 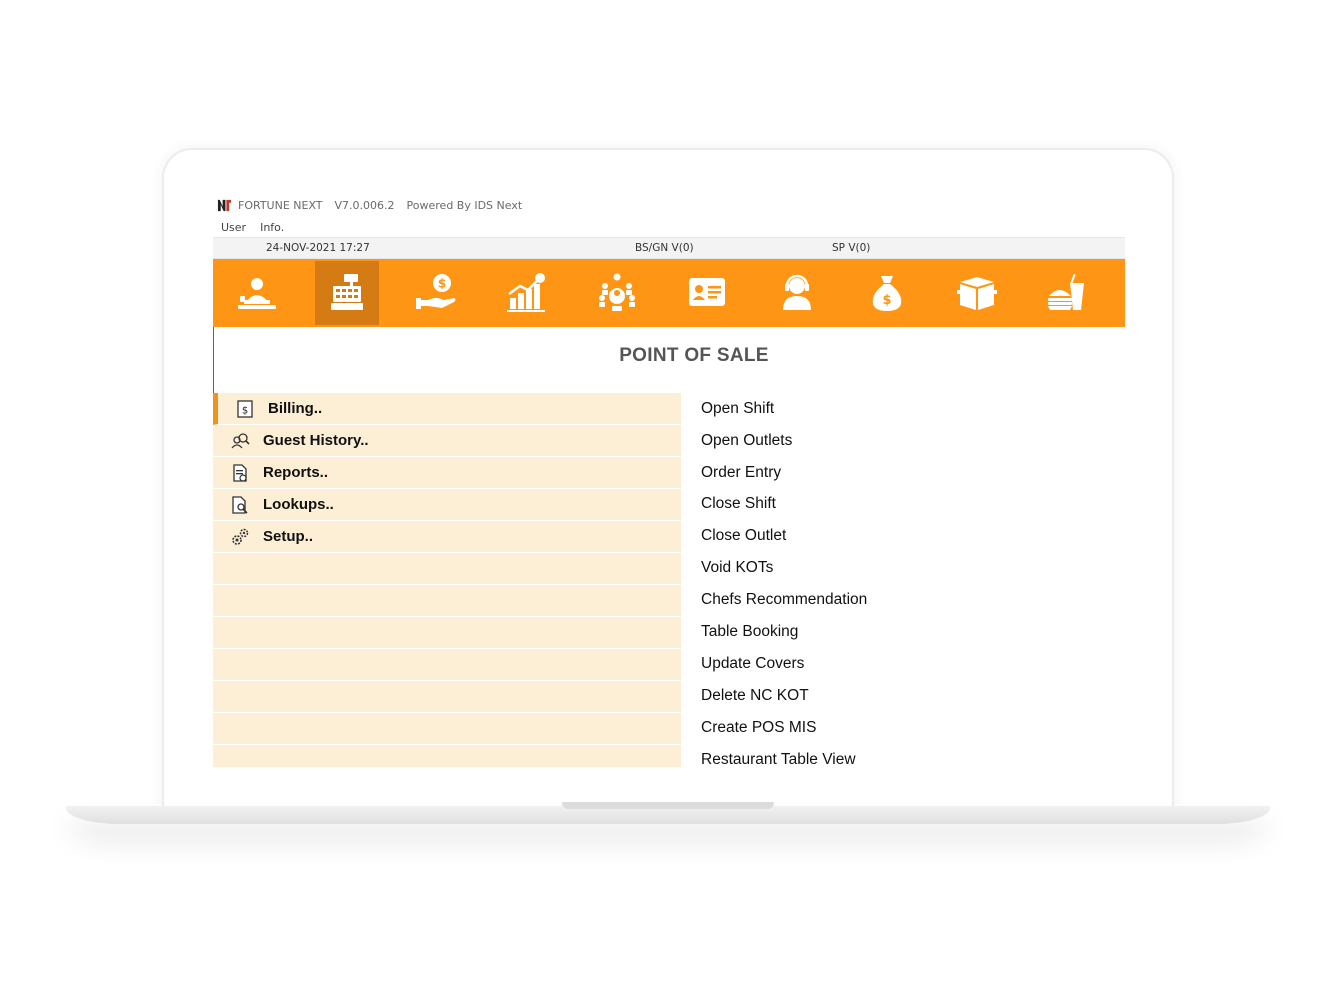 What do you see at coordinates (664, 248) in the screenshot?
I see `status-bs-gn: BS/GN V(0)` at bounding box center [664, 248].